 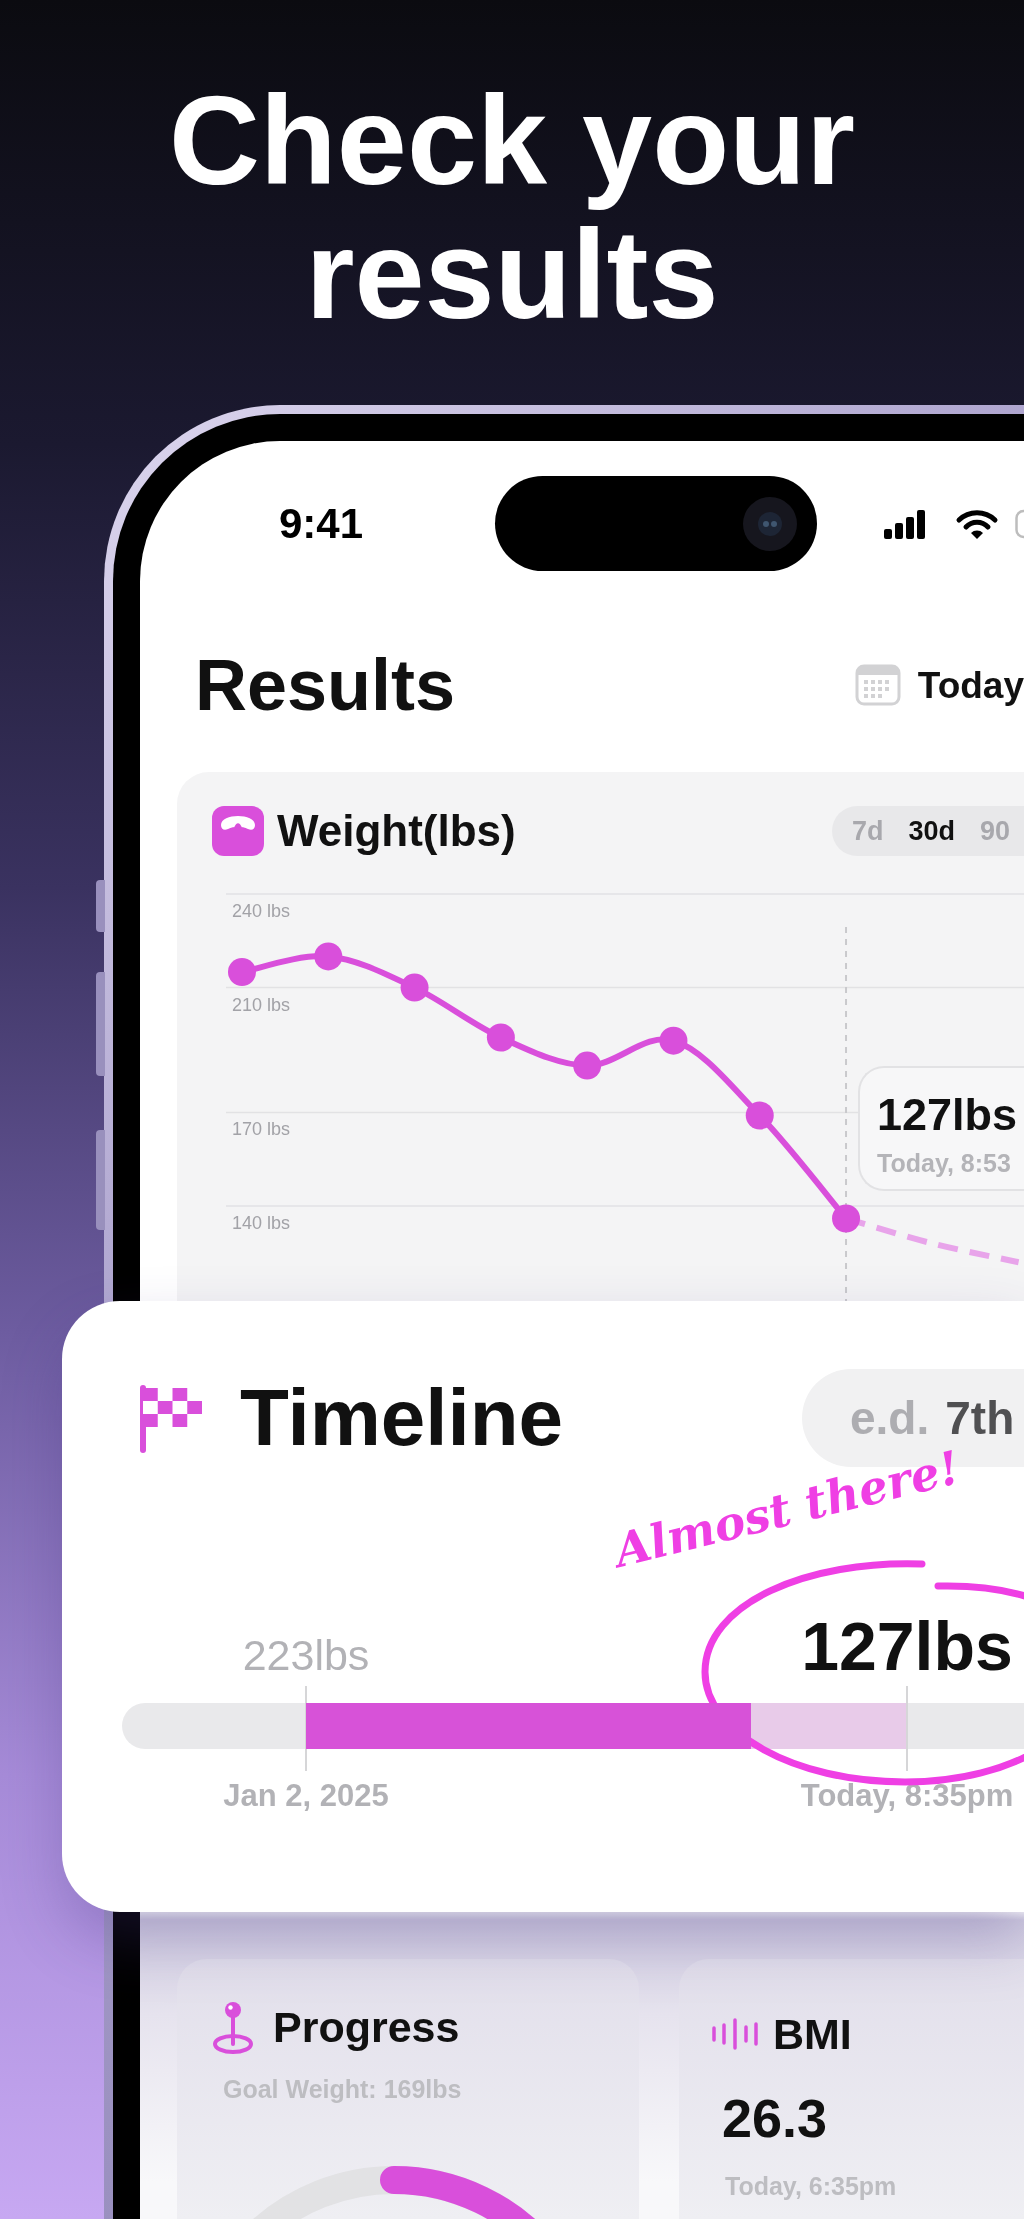 I want to click on card-title: Weight(lbs), so click(x=396, y=831).